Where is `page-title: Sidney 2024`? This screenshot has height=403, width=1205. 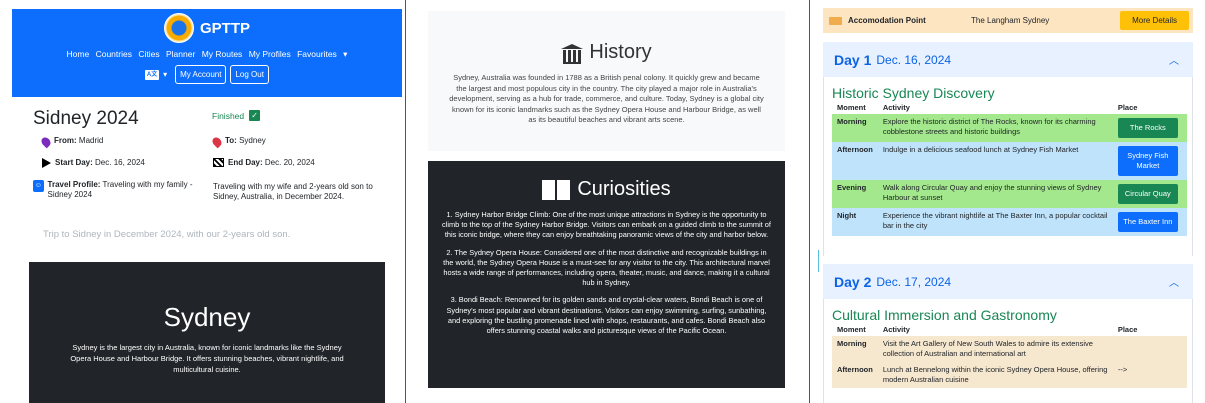 page-title: Sidney 2024 is located at coordinates (86, 118).